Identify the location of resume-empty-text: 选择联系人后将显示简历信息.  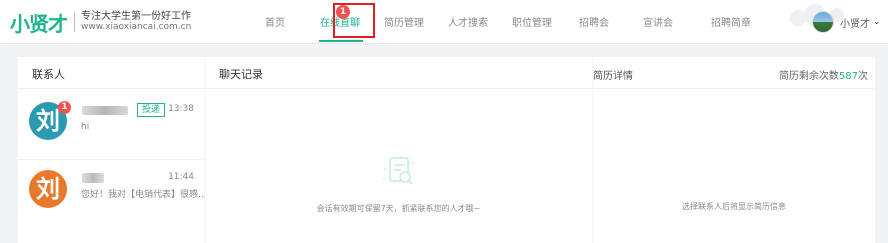
(734, 206).